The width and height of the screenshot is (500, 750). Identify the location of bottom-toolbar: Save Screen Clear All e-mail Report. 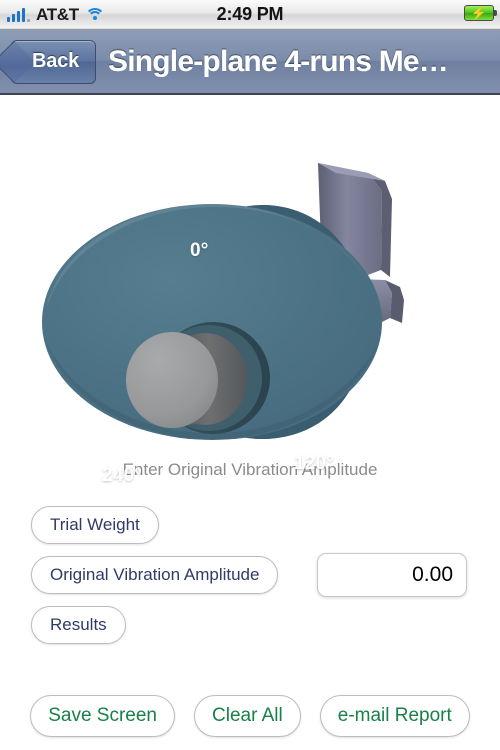
(250, 716).